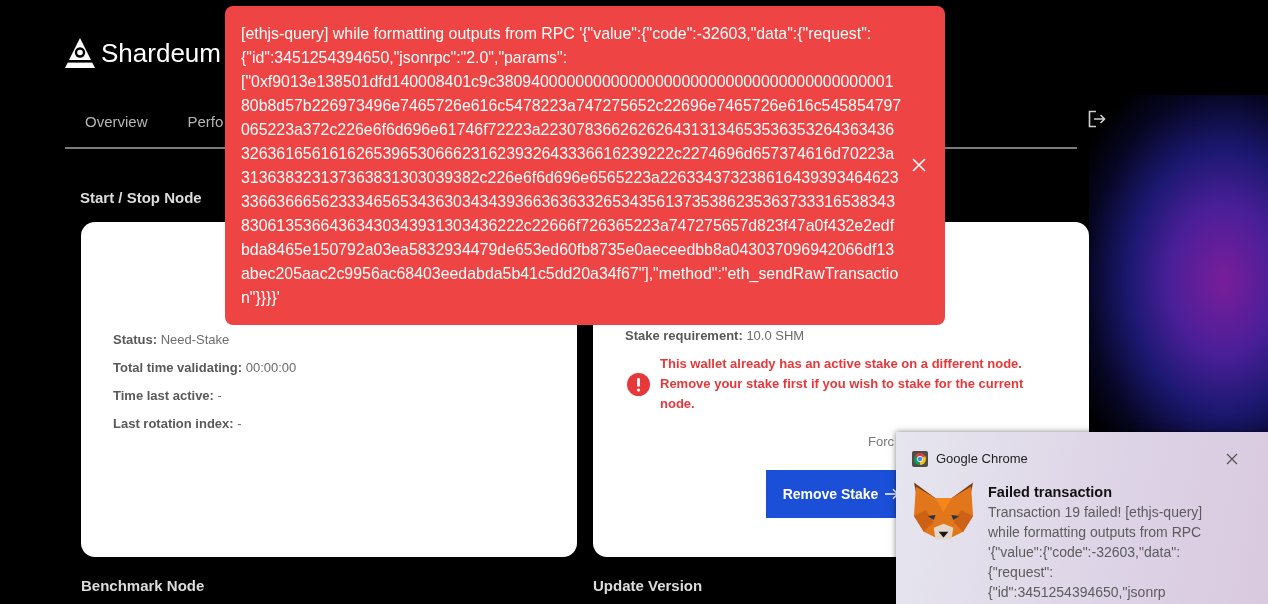 The height and width of the screenshot is (604, 1268). I want to click on app-name: Google Chrome, so click(982, 459).